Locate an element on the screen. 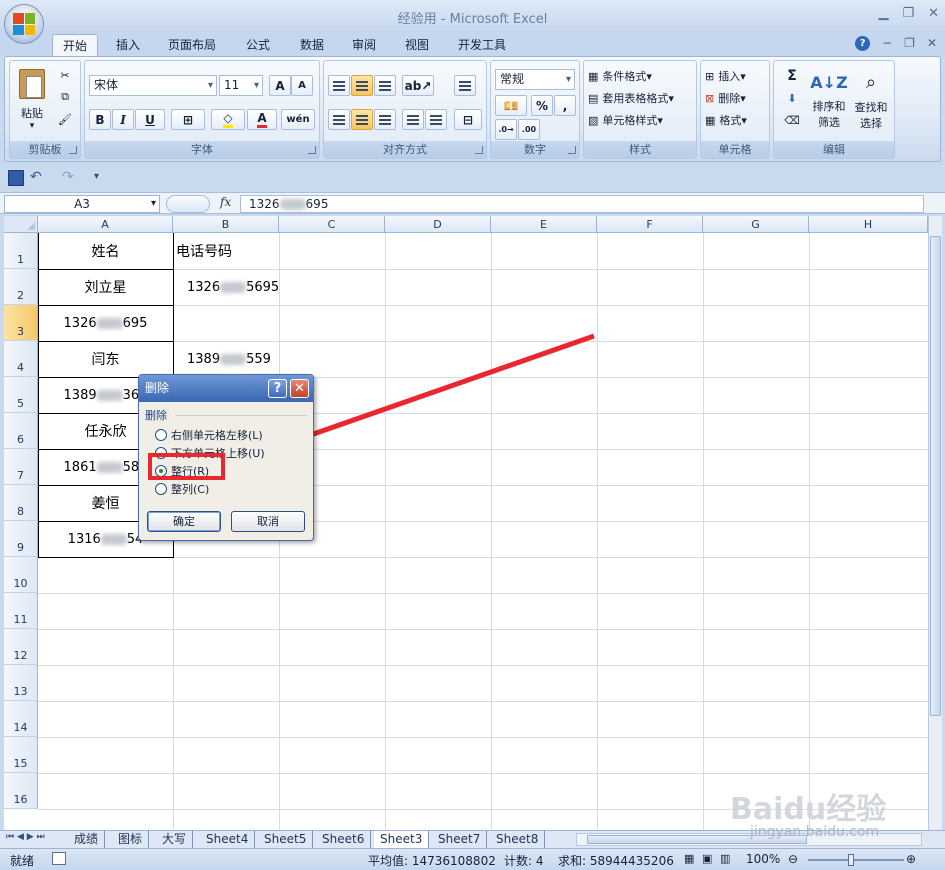  macro-record-icon is located at coordinates (59, 858).